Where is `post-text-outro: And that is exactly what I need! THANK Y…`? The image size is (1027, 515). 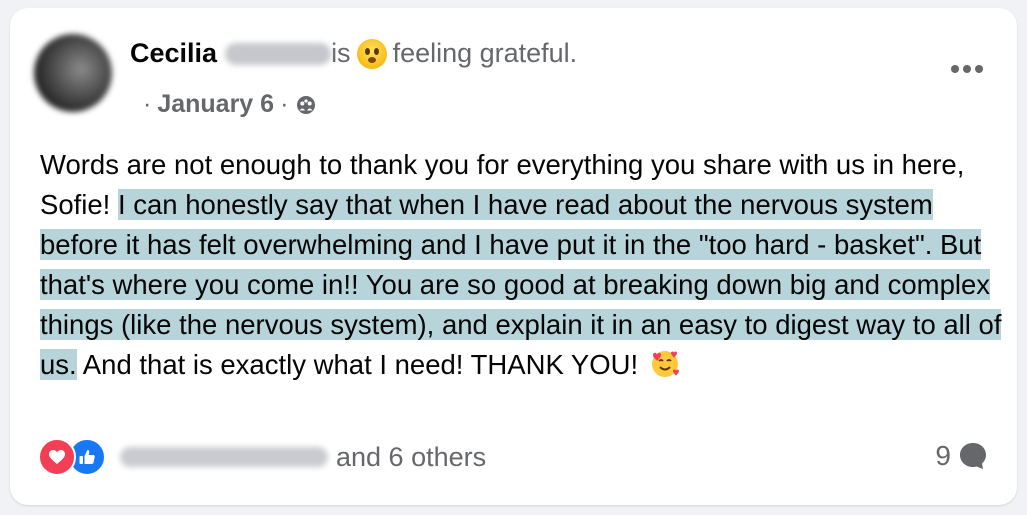
post-text-outro: And that is exactly what I need! THANK Y… is located at coordinates (361, 364).